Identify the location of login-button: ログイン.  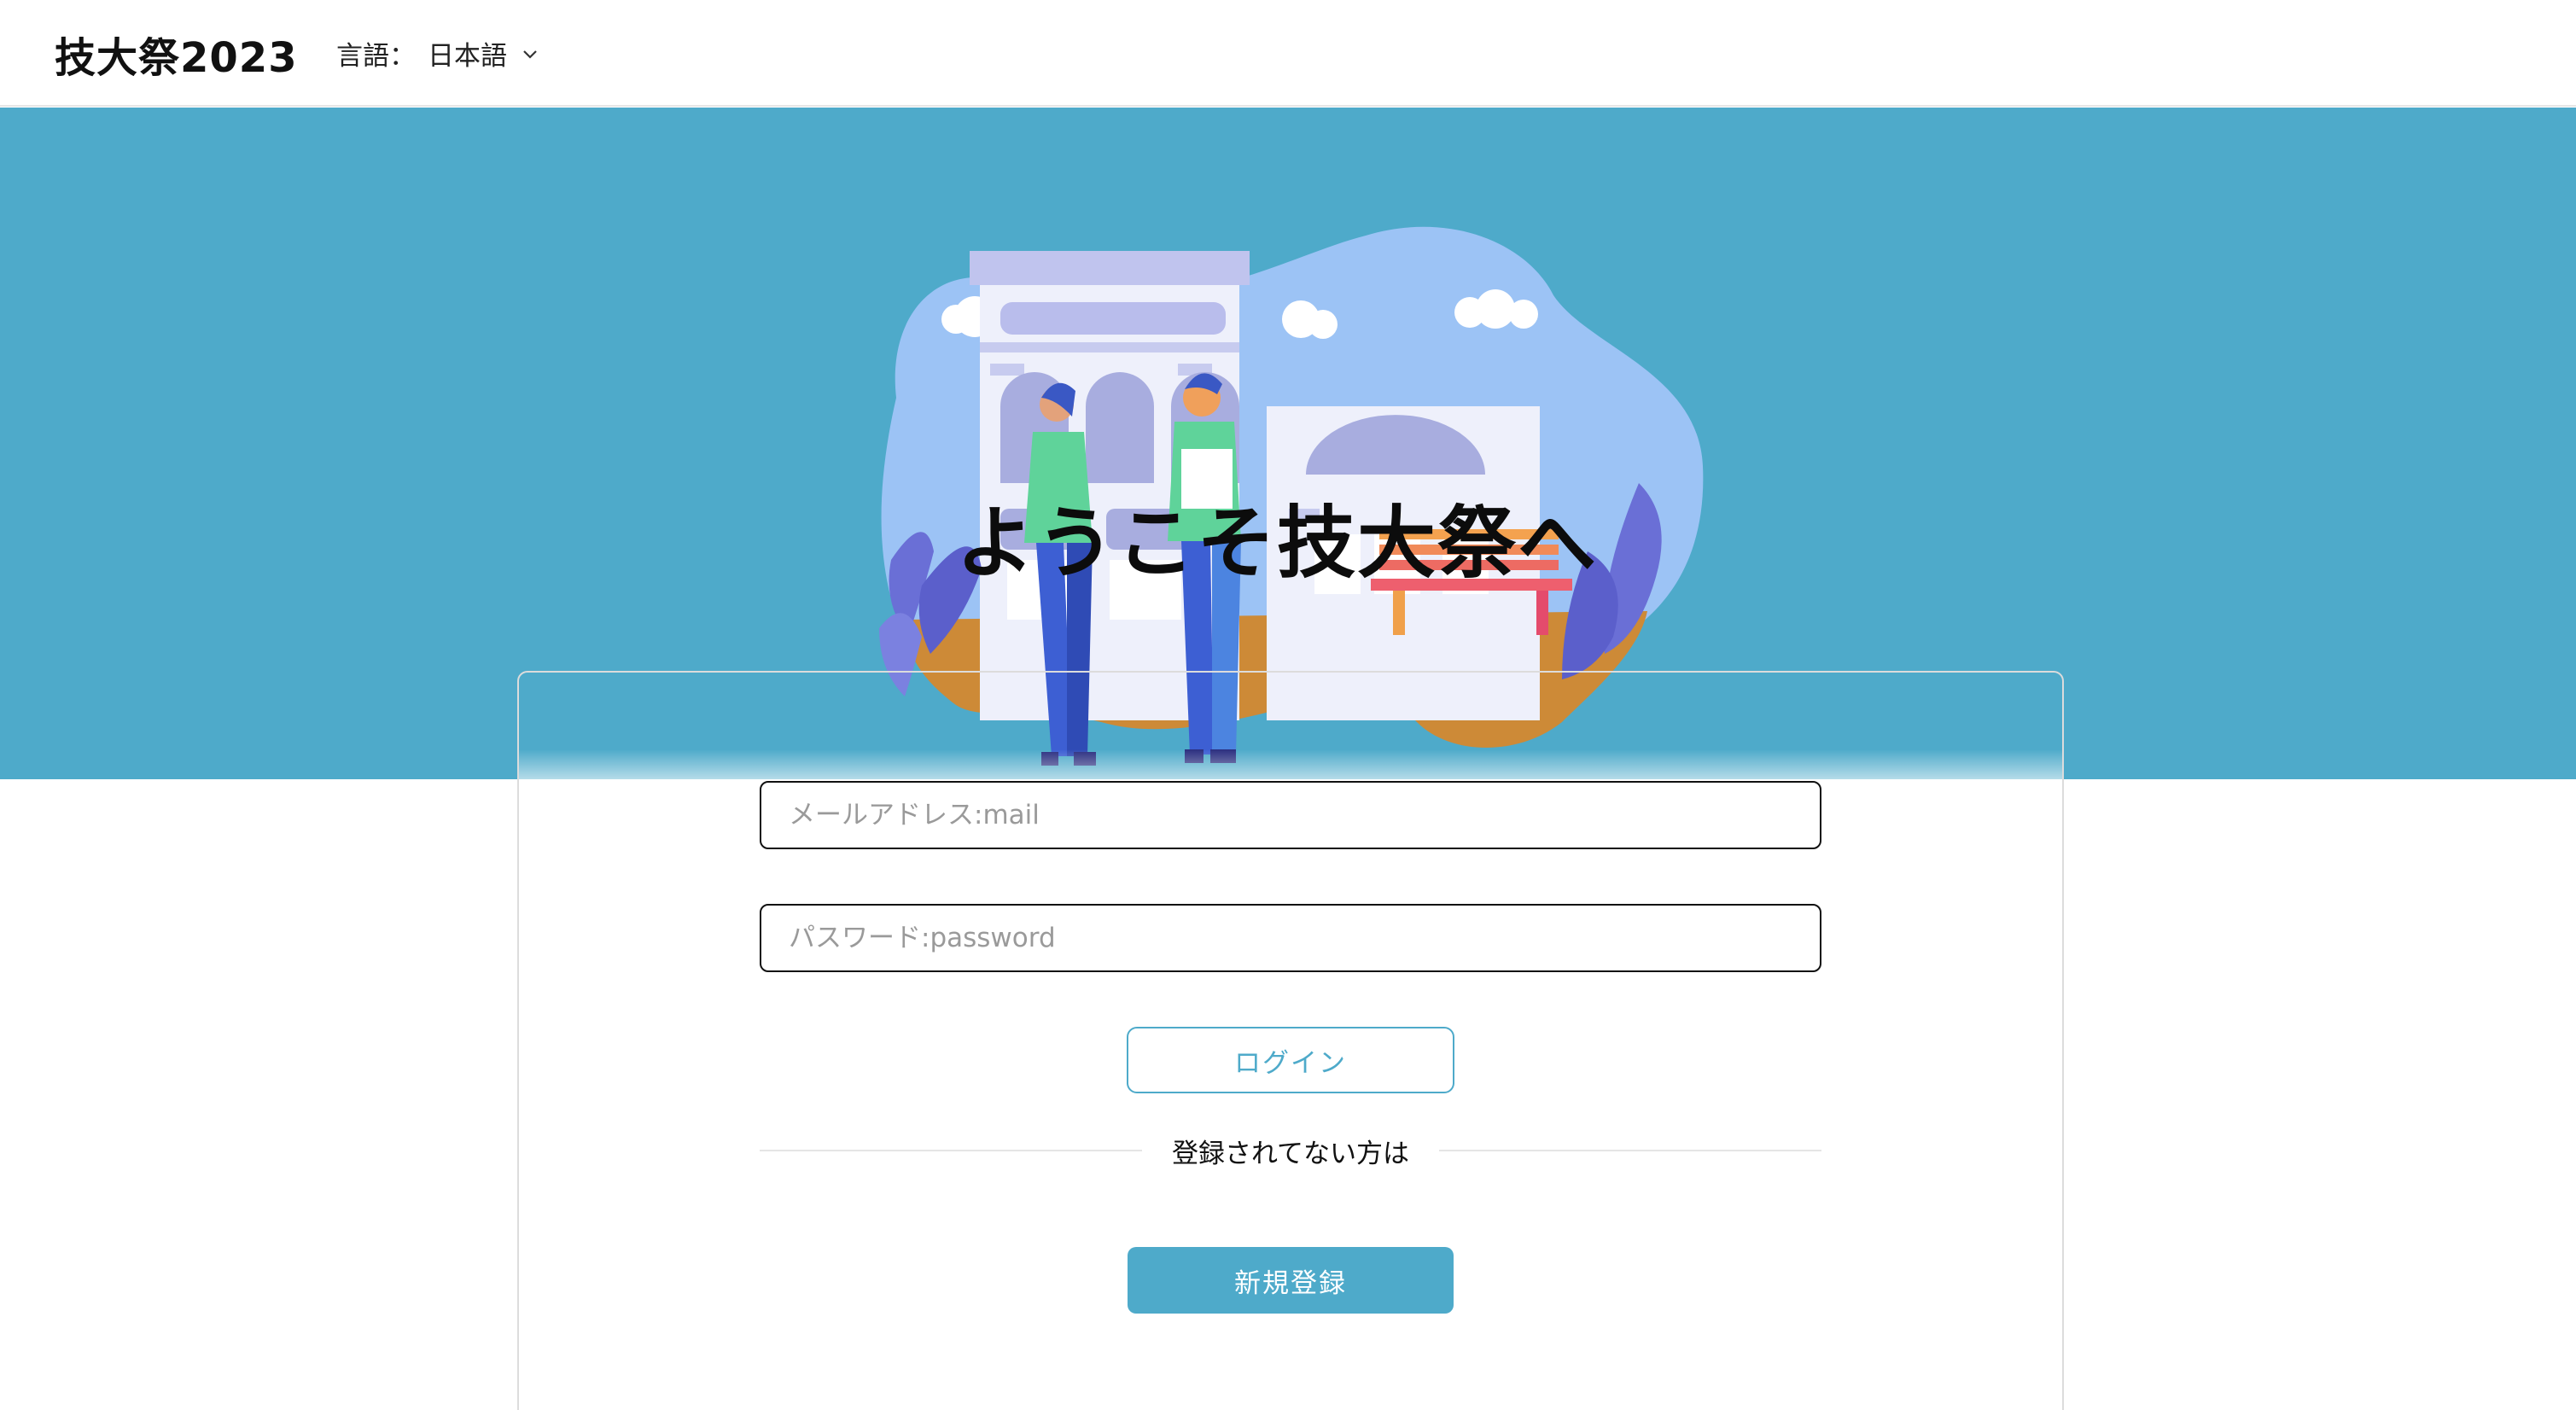
(1290, 1060).